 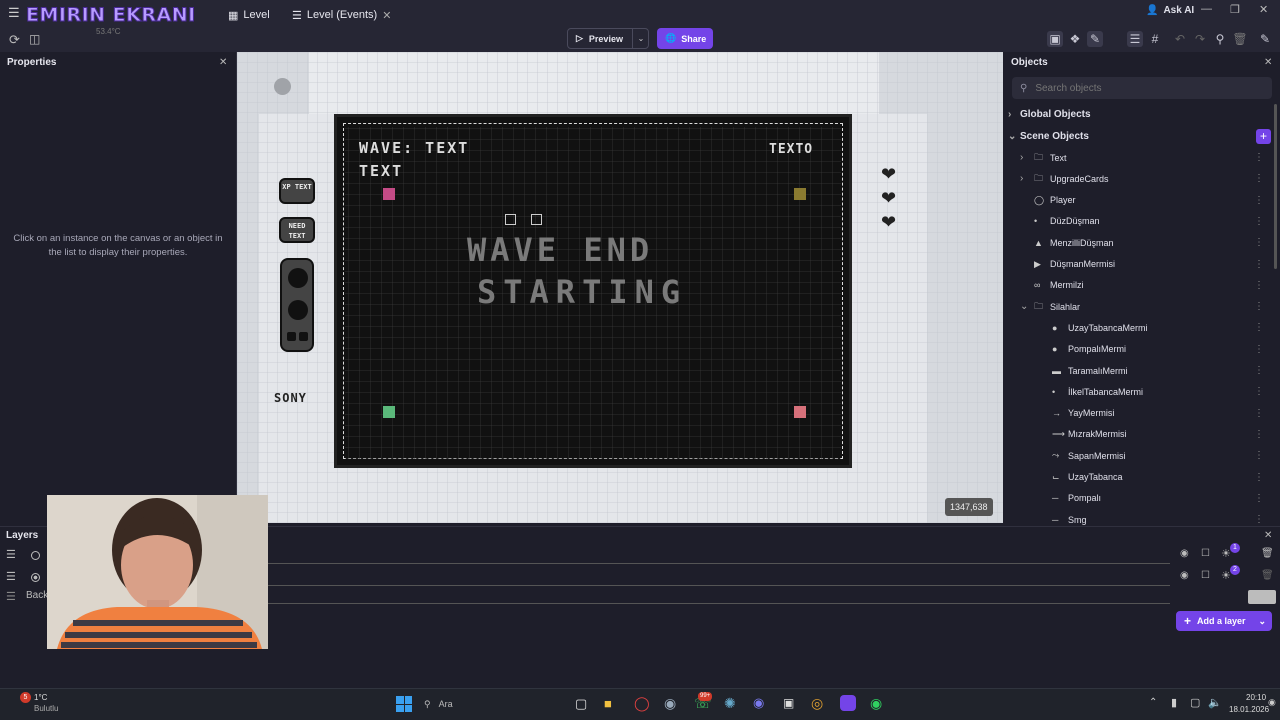 I want to click on object-item: ─ Pompalı ⋮, so click(x=1142, y=498).